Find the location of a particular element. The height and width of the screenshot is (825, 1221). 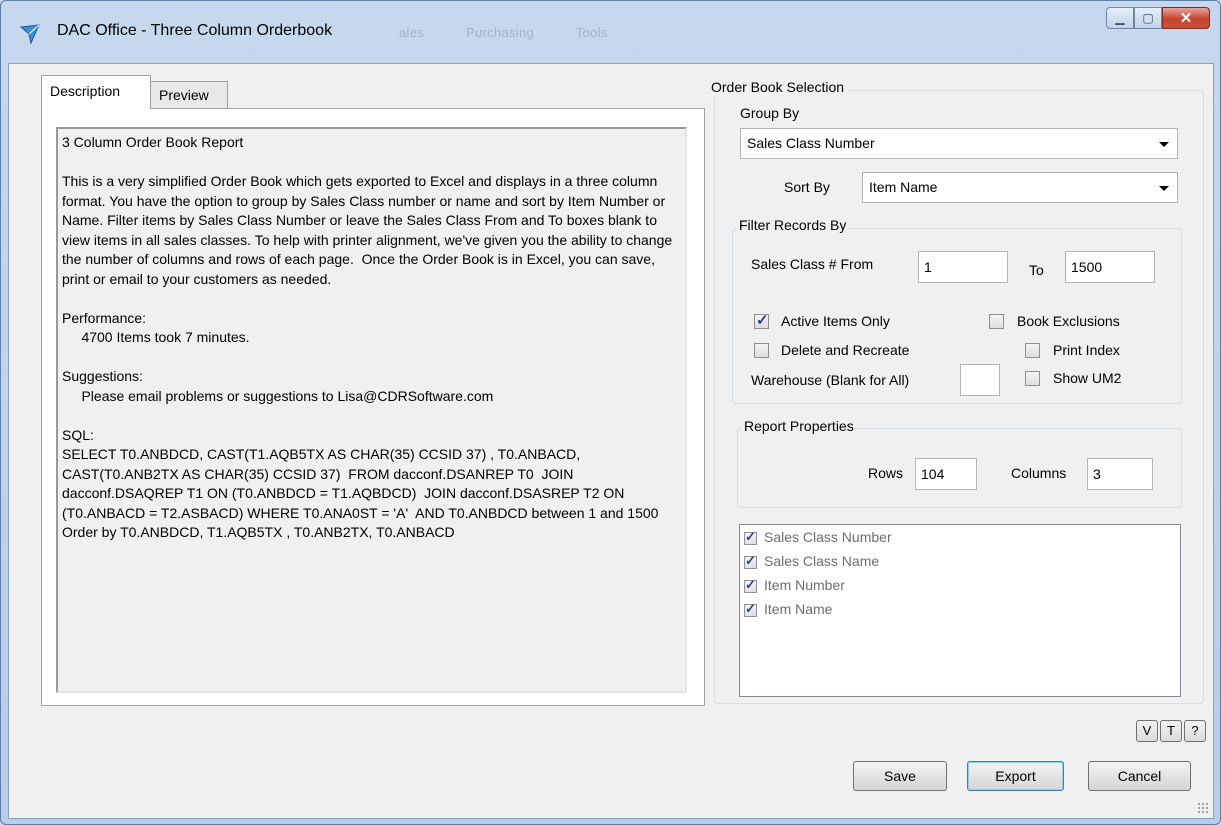

minimize-icon: ▁ is located at coordinates (1120, 18).